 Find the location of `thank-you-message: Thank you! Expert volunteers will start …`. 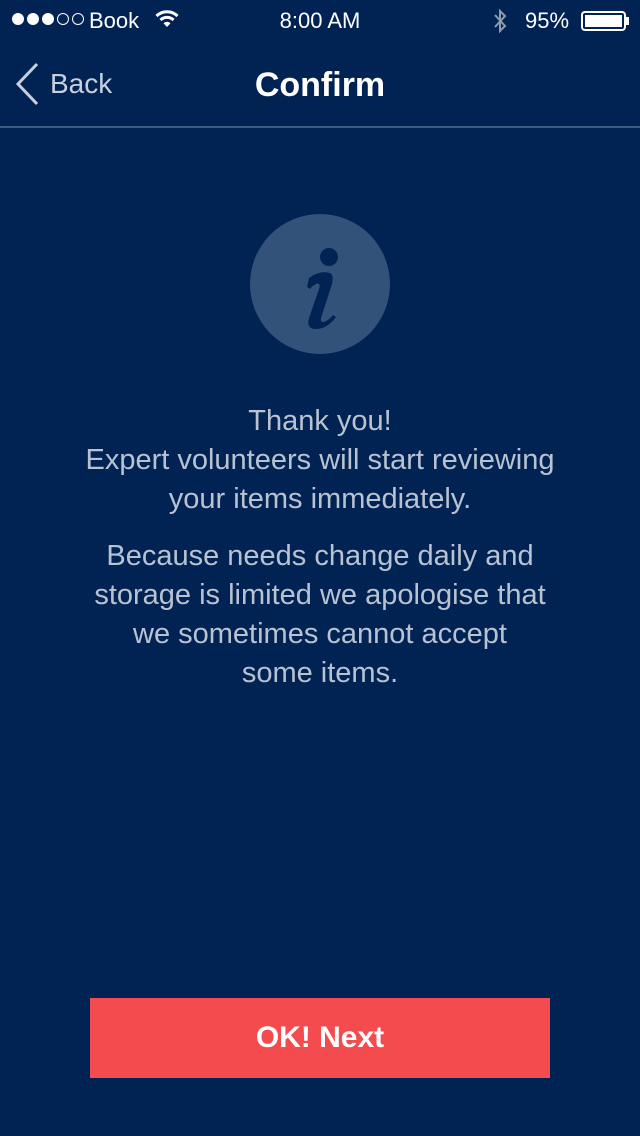

thank-you-message: Thank you! Expert volunteers will start … is located at coordinates (320, 460).